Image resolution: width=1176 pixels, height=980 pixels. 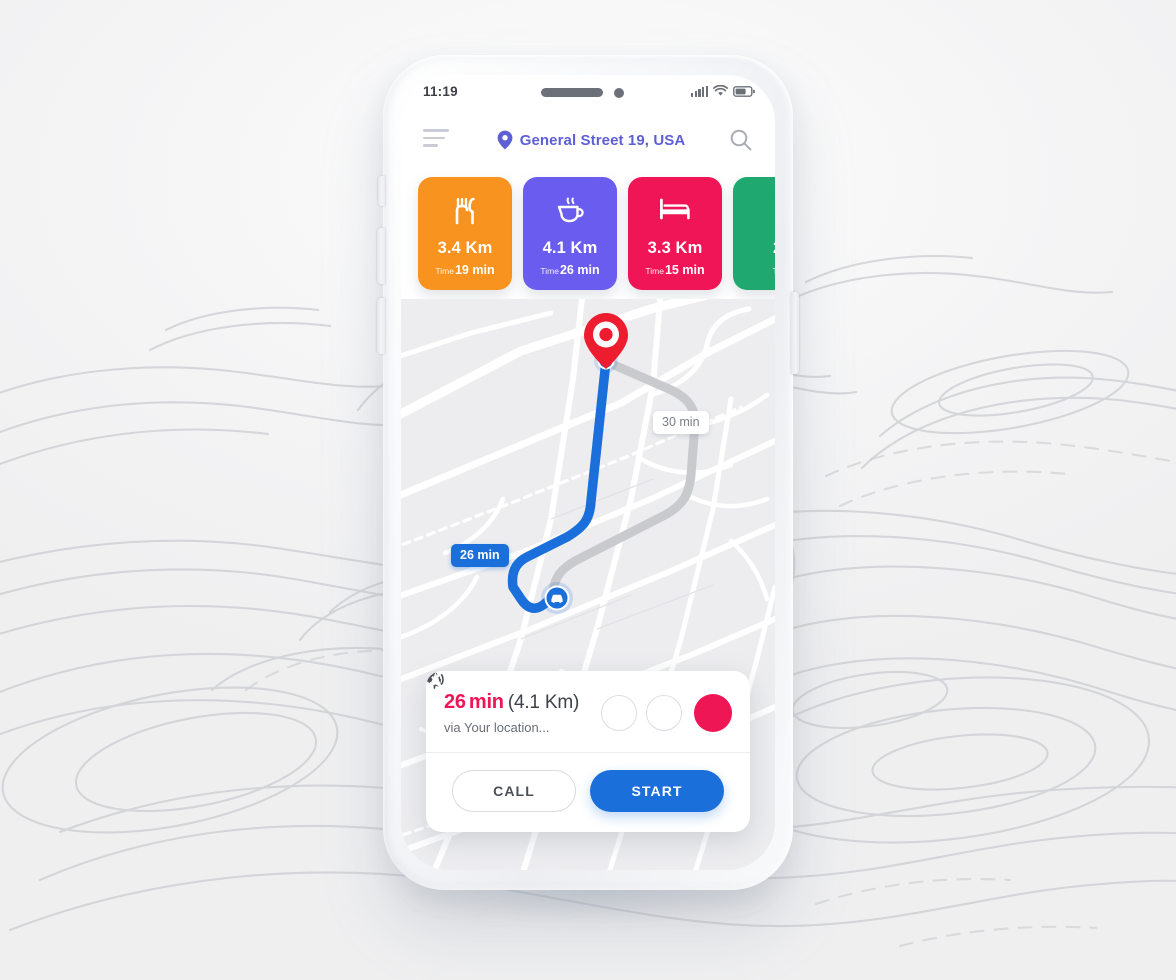 What do you see at coordinates (675, 248) in the screenshot?
I see `category-distance: 3.3 Km` at bounding box center [675, 248].